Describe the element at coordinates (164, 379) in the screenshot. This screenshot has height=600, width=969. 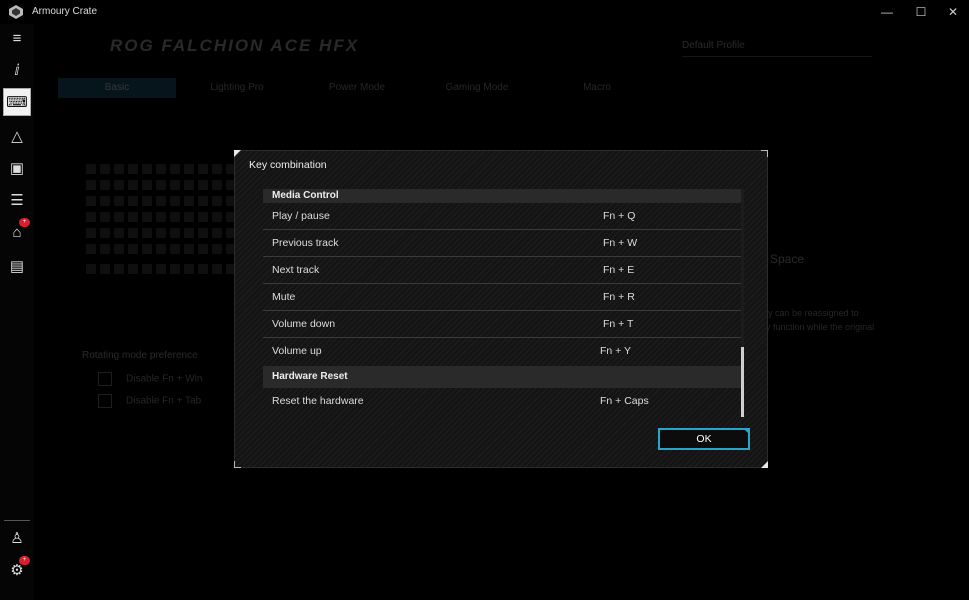
I see `pref-option-label: Disable Fn + Win` at that location.